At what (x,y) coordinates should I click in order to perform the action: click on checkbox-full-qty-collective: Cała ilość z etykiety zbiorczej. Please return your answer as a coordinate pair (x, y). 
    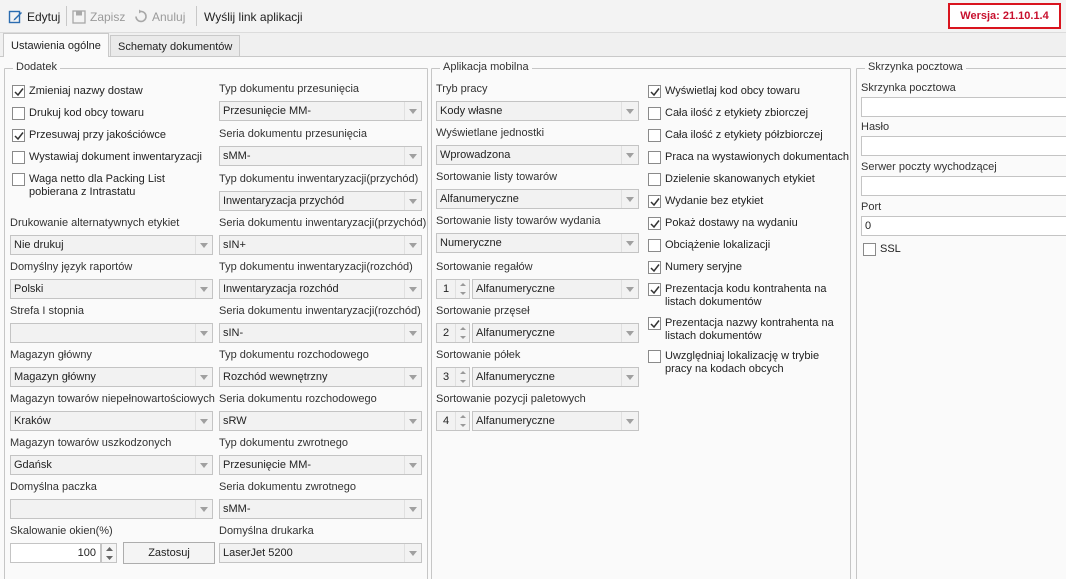
    Looking at the image, I should click on (728, 113).